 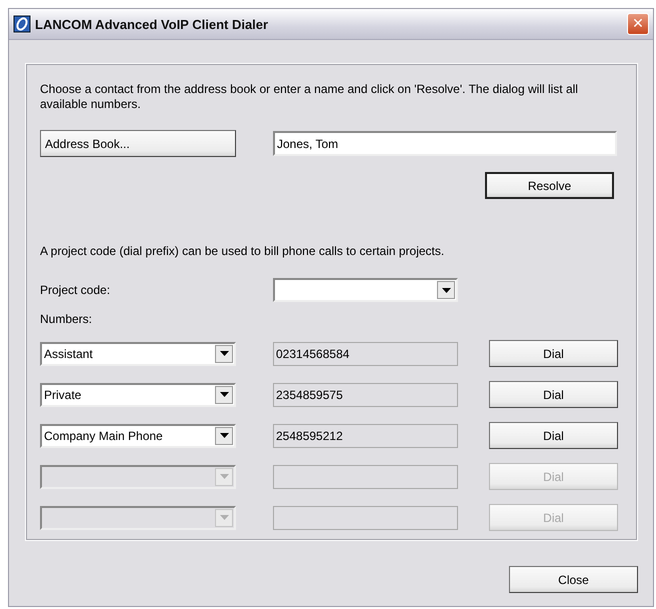 What do you see at coordinates (67, 319) in the screenshot?
I see `numbers-label: Numbers:` at bounding box center [67, 319].